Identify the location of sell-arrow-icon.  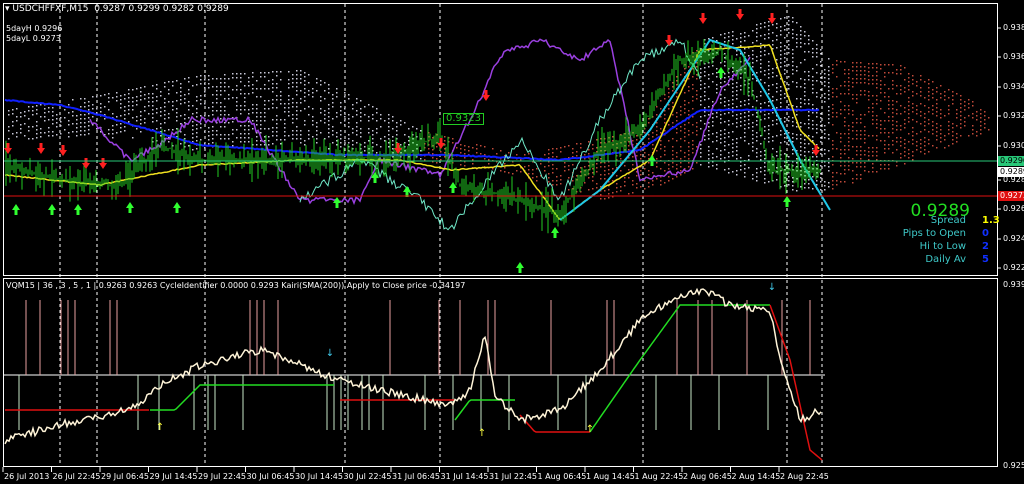
(669, 40).